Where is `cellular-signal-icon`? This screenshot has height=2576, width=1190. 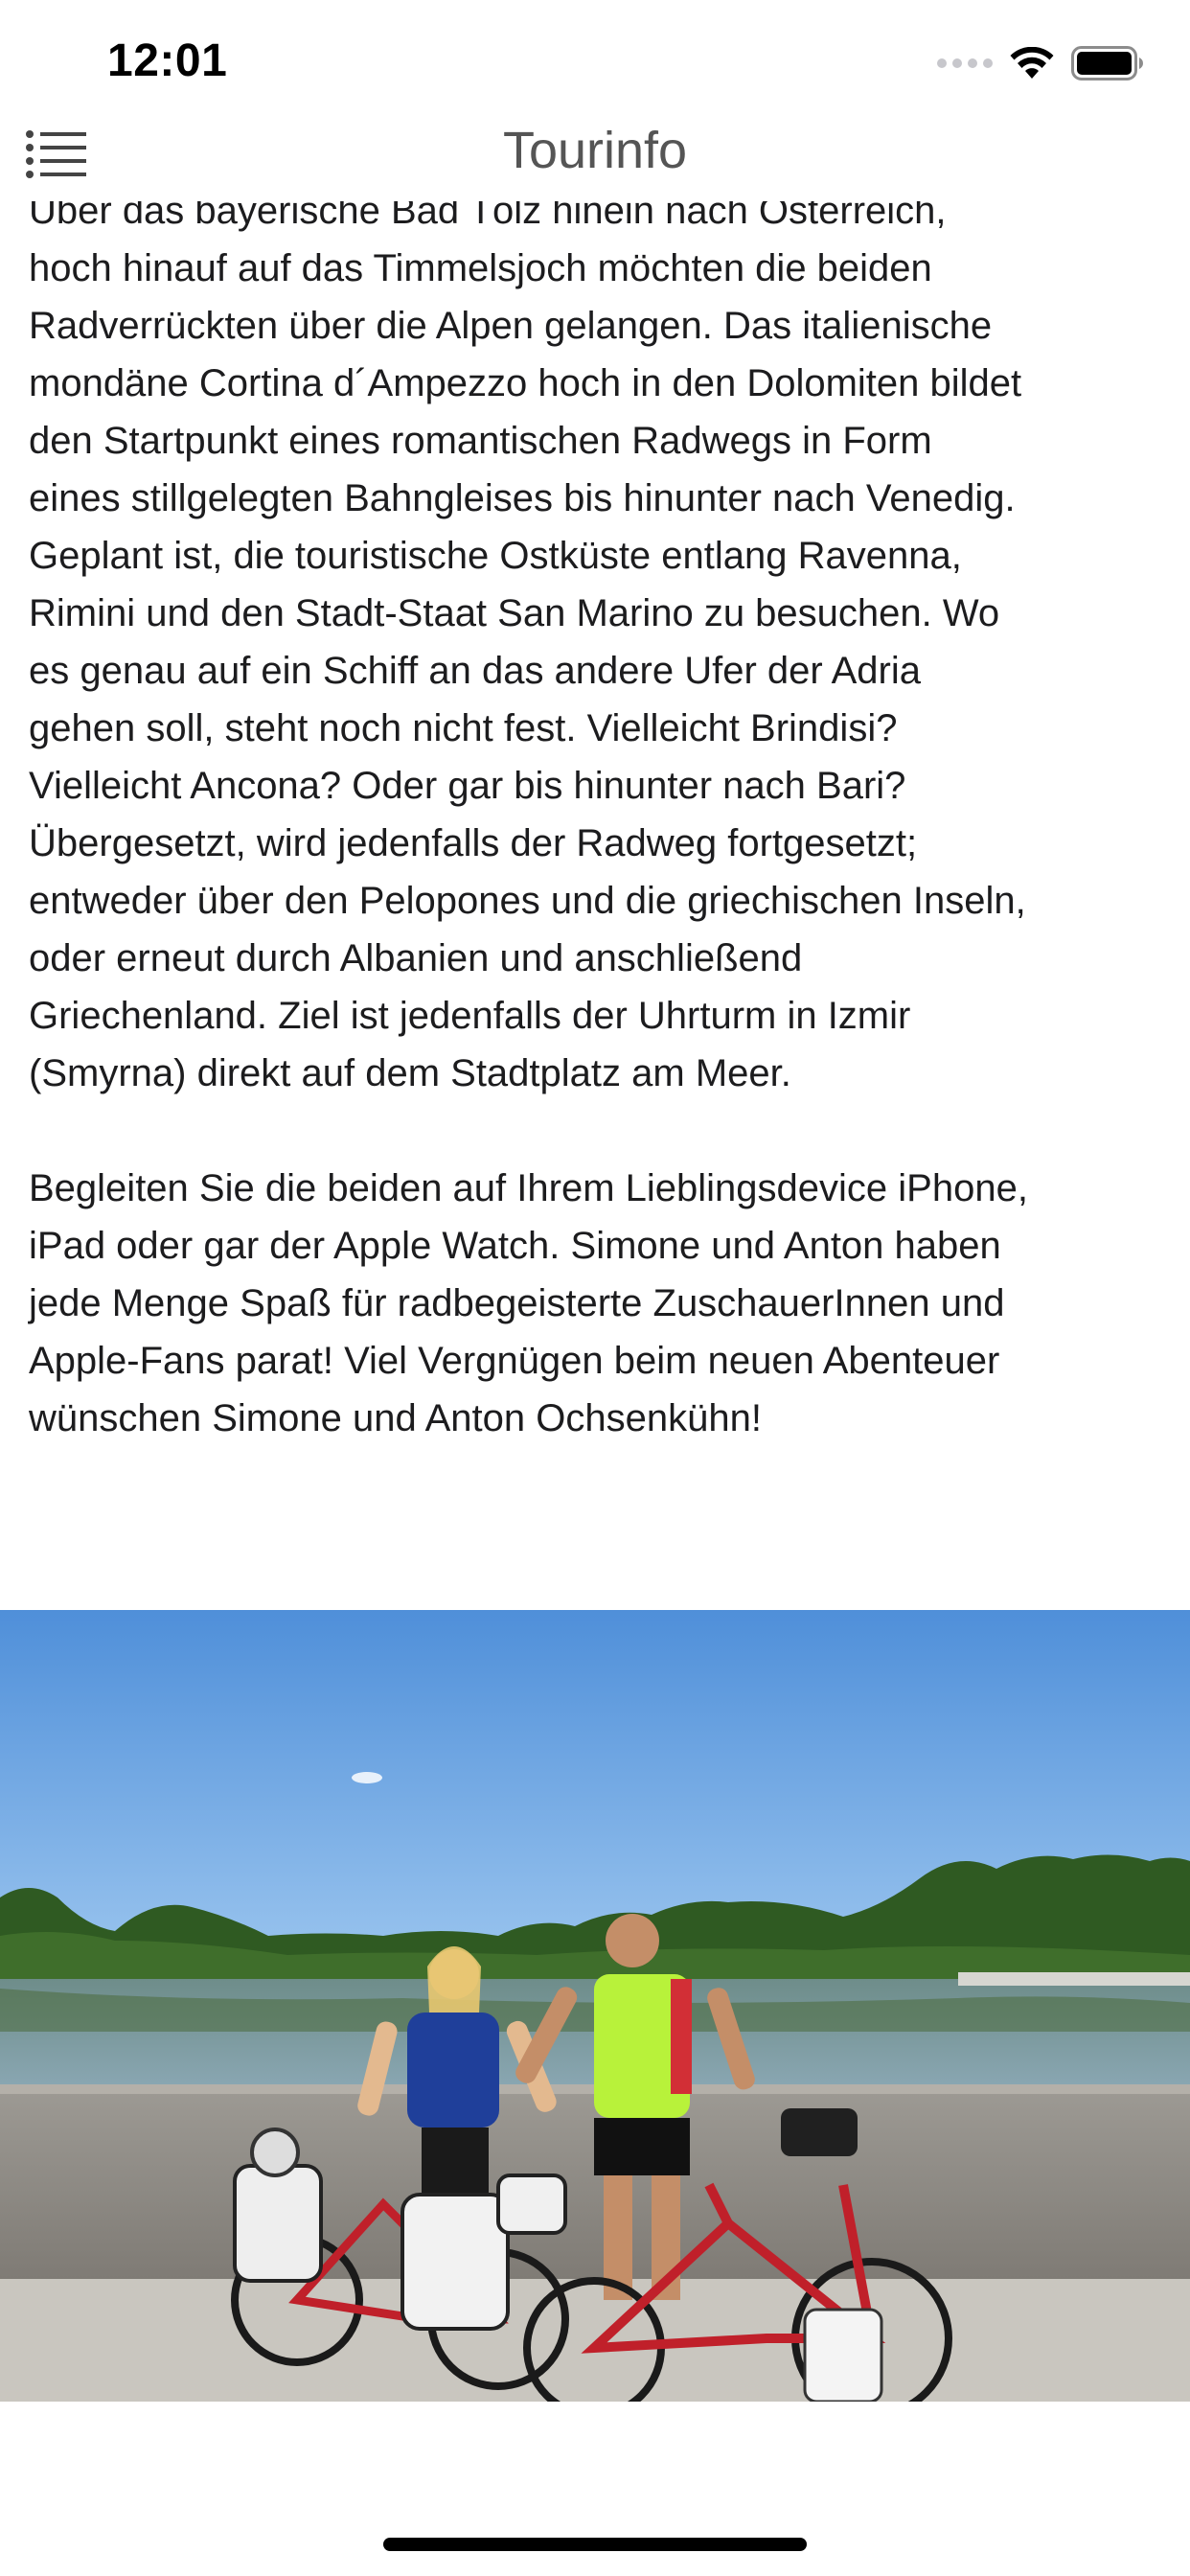
cellular-signal-icon is located at coordinates (965, 63).